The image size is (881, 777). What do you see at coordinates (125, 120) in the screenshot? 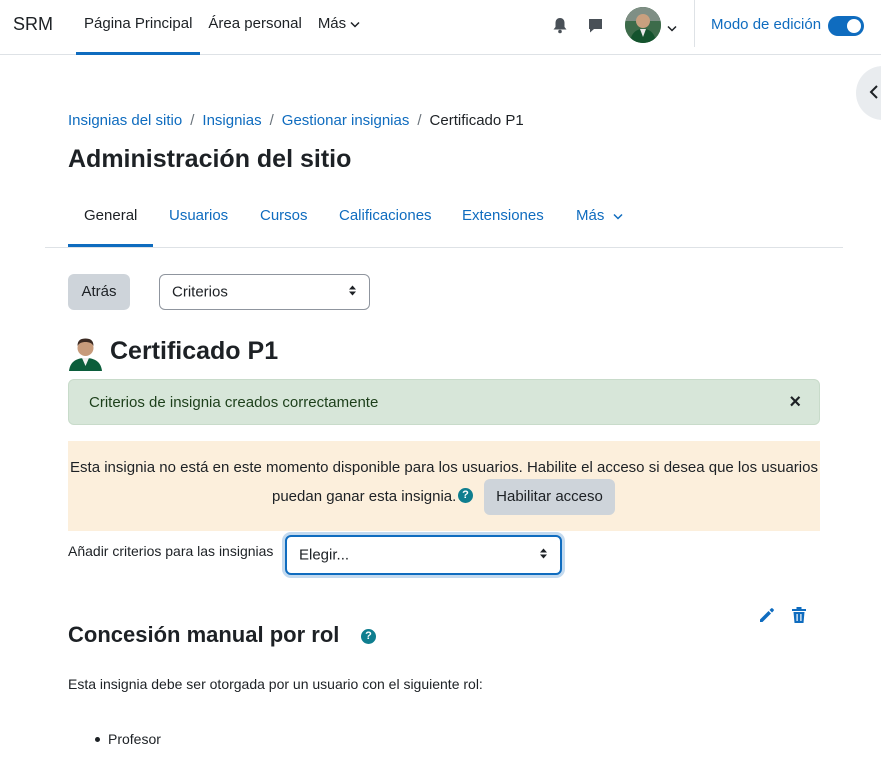
I see `breadcrumb-link-site-badges: Insignias del sitio` at bounding box center [125, 120].